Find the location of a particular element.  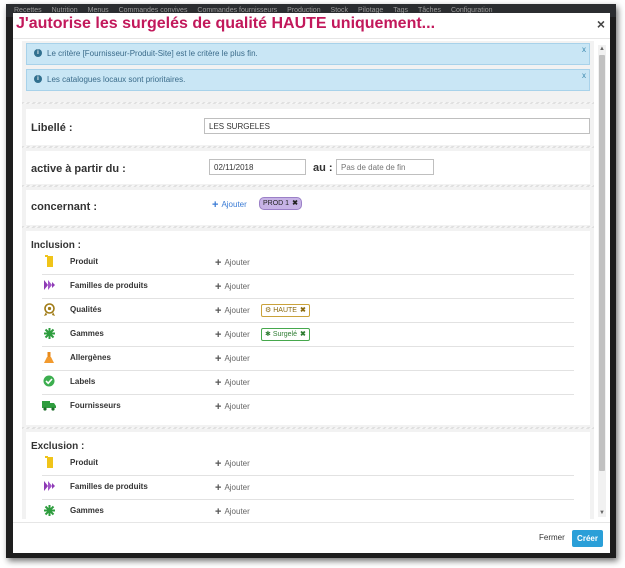

row-label: Fournisseurs is located at coordinates (95, 405).